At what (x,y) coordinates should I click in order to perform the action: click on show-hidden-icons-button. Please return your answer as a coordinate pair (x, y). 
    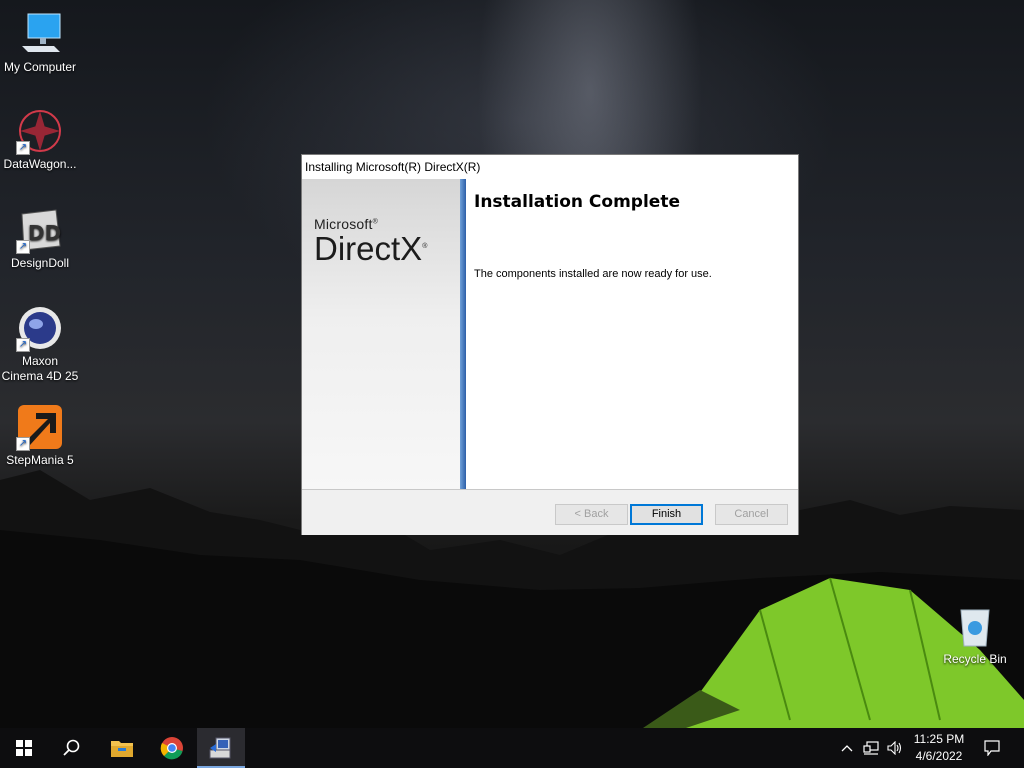
    Looking at the image, I should click on (847, 748).